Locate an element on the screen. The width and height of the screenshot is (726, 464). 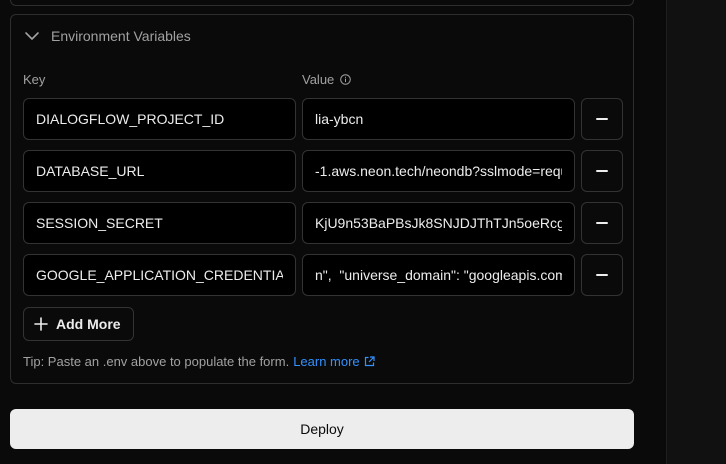
value-label: Value is located at coordinates (318, 79).